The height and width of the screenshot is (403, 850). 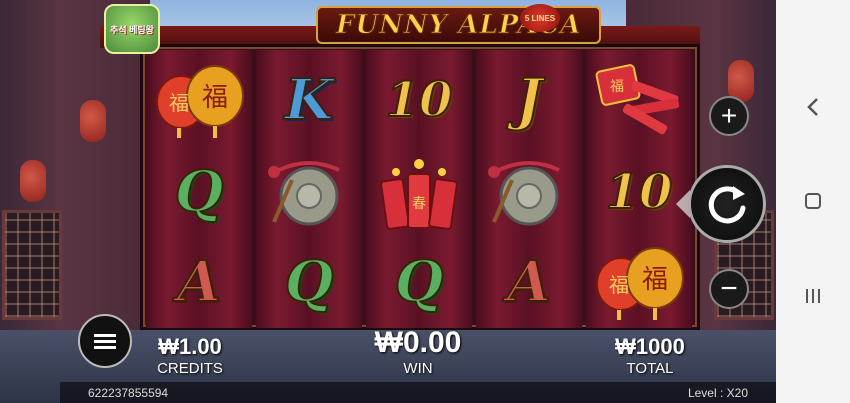 I want to click on game-title: FUNNY ALPACA, so click(x=459, y=25).